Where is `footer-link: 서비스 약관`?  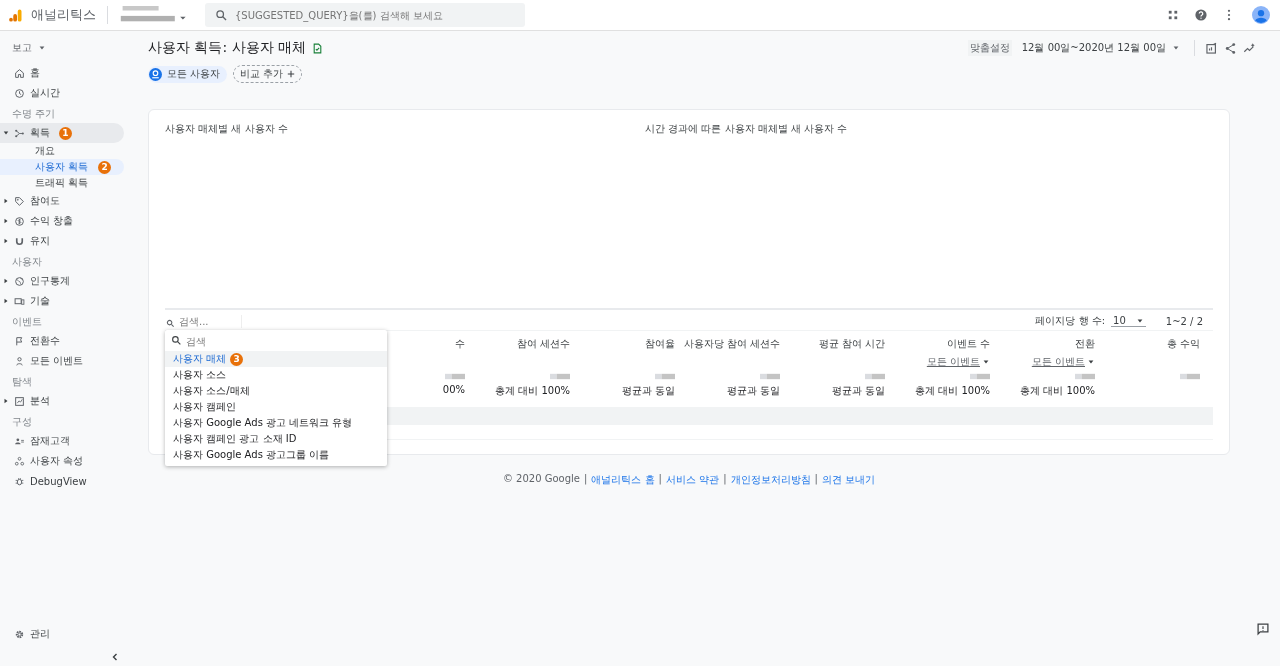 footer-link: 서비스 약관 is located at coordinates (692, 480).